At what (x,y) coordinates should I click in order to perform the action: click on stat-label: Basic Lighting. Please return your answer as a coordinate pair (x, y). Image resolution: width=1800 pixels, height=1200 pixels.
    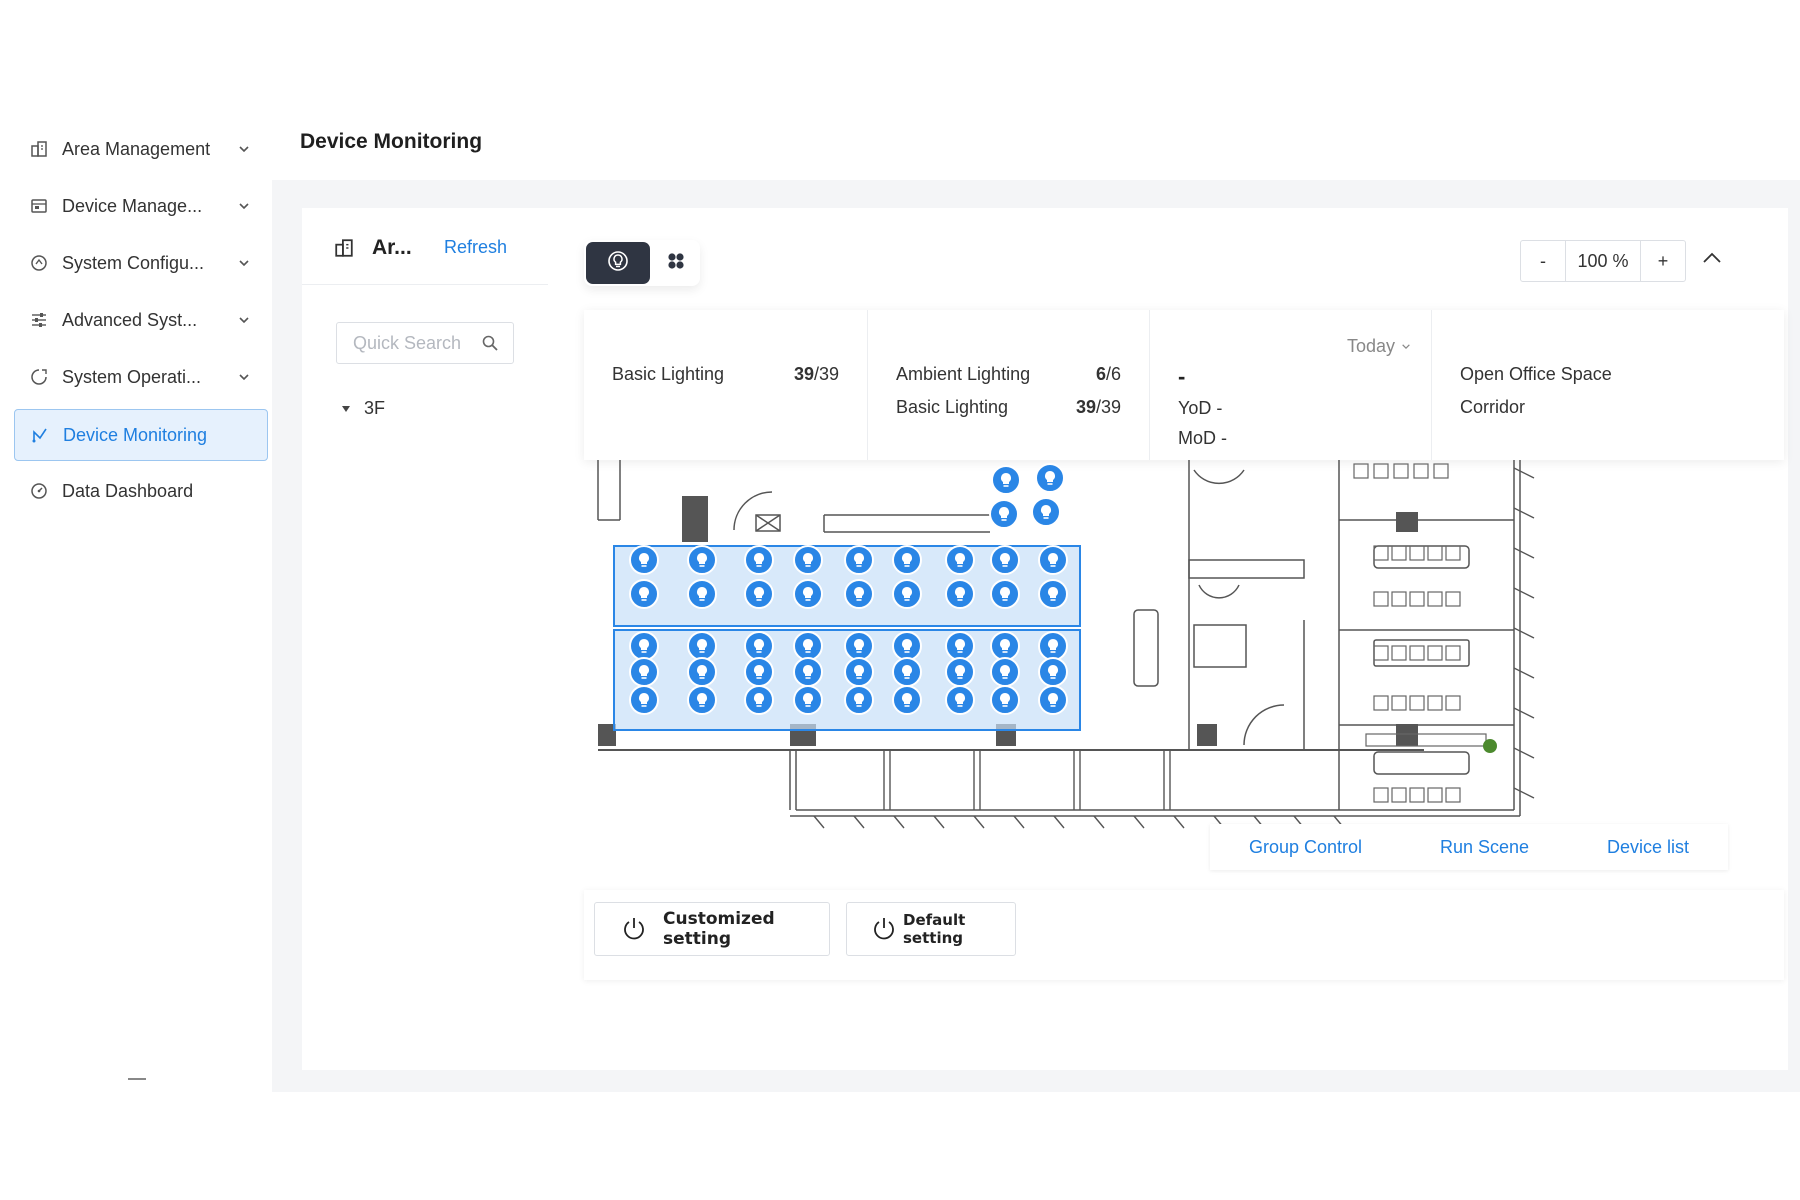
    Looking at the image, I should click on (668, 374).